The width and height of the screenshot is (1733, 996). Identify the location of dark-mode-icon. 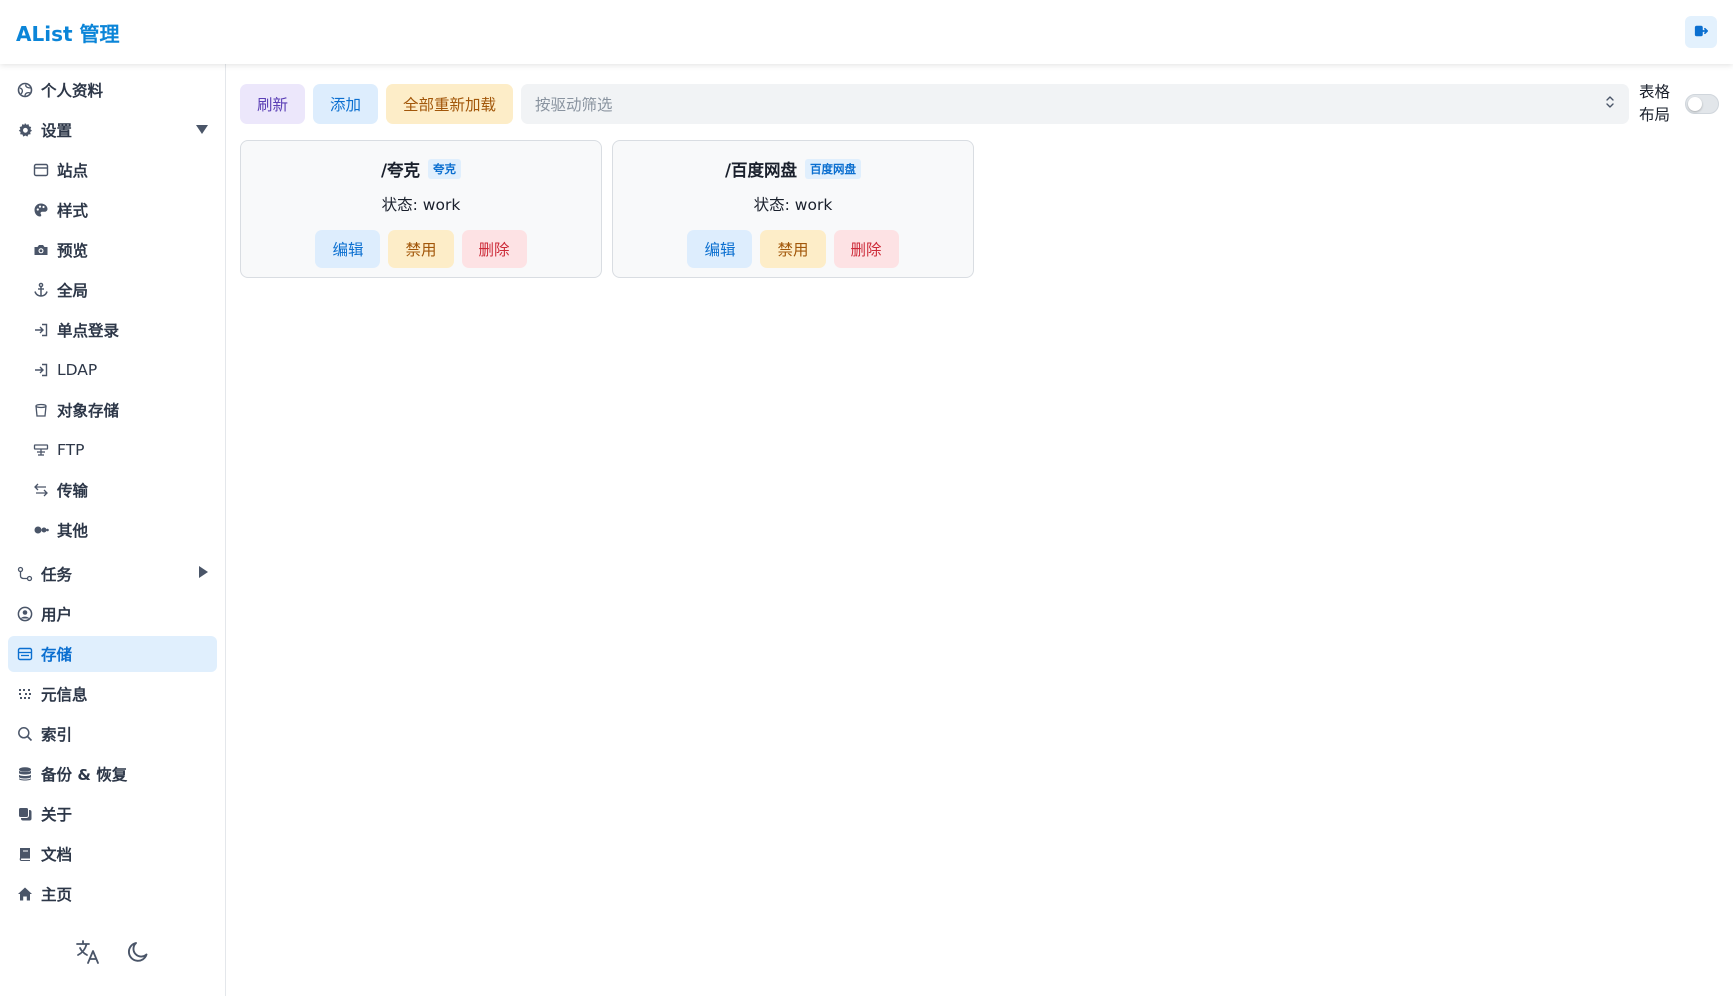
(138, 952).